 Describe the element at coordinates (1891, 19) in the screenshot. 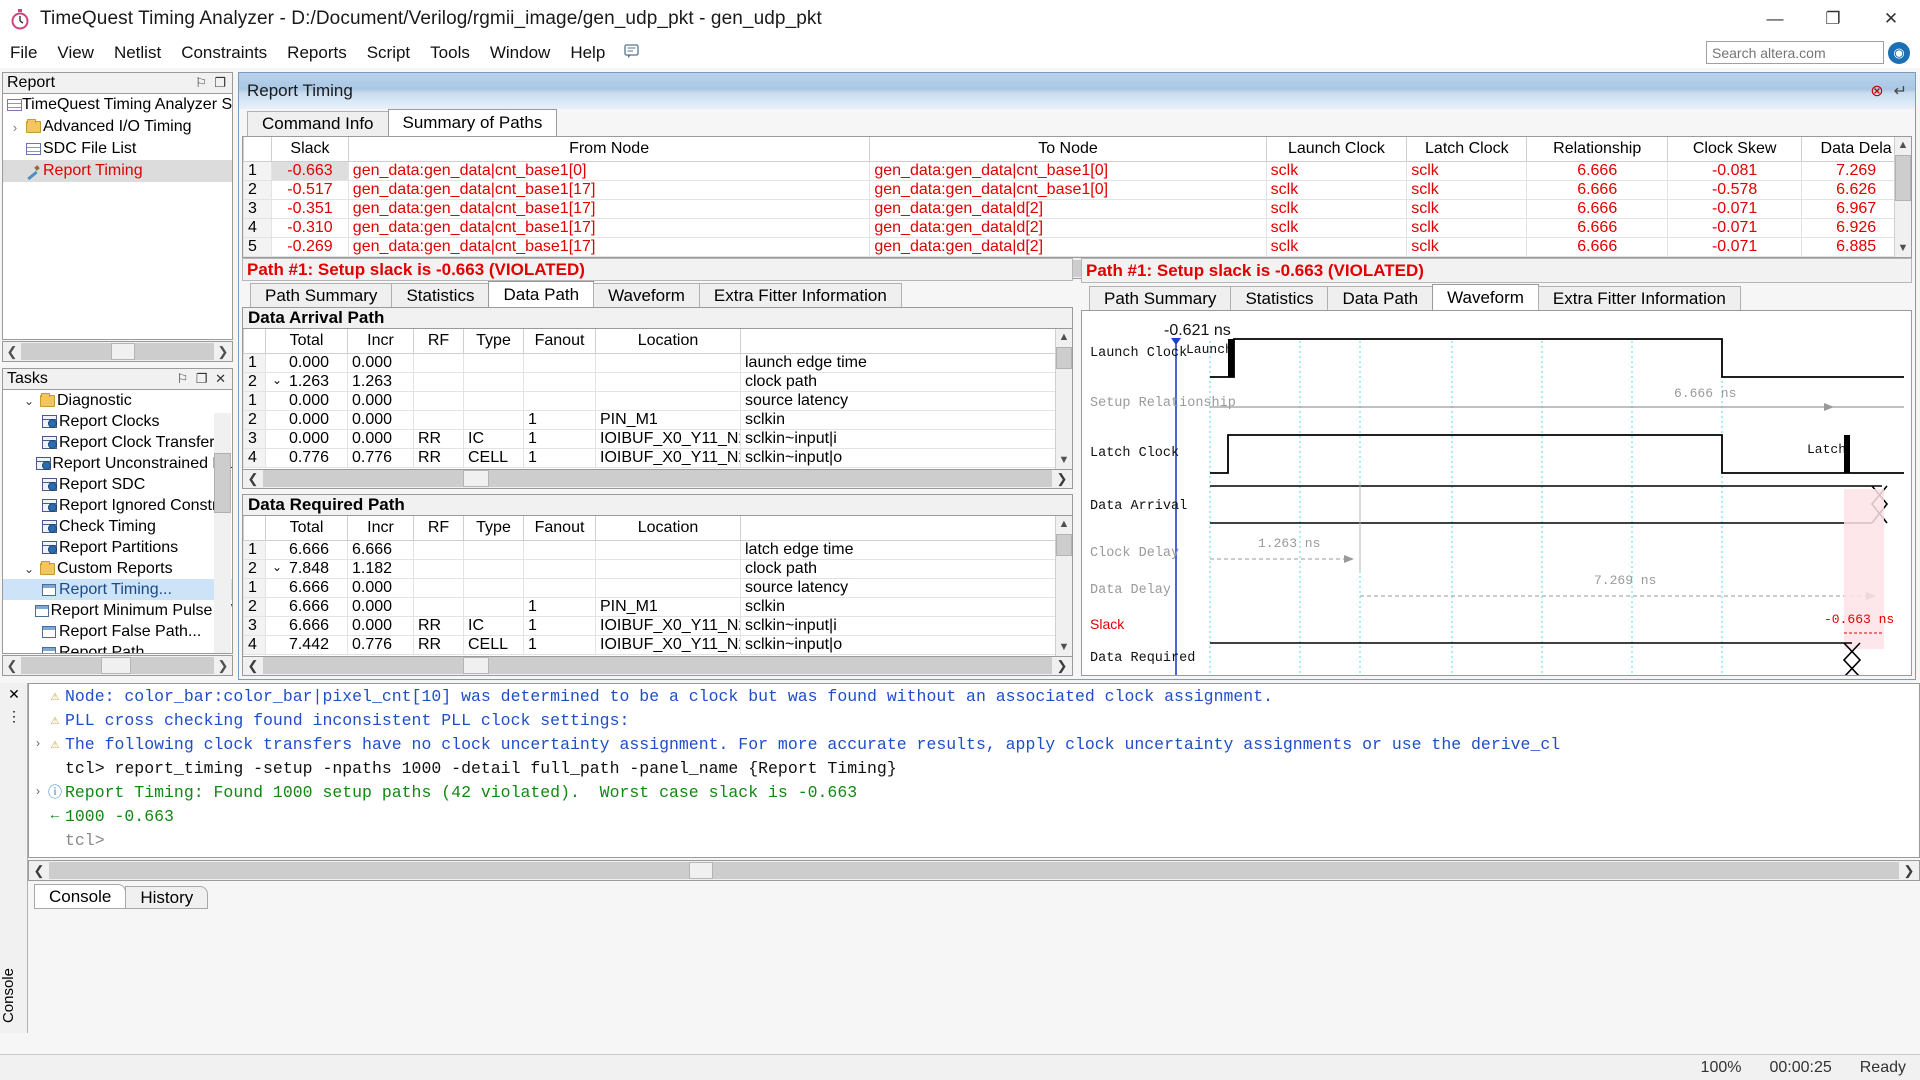

I see `close-button: ✕` at that location.